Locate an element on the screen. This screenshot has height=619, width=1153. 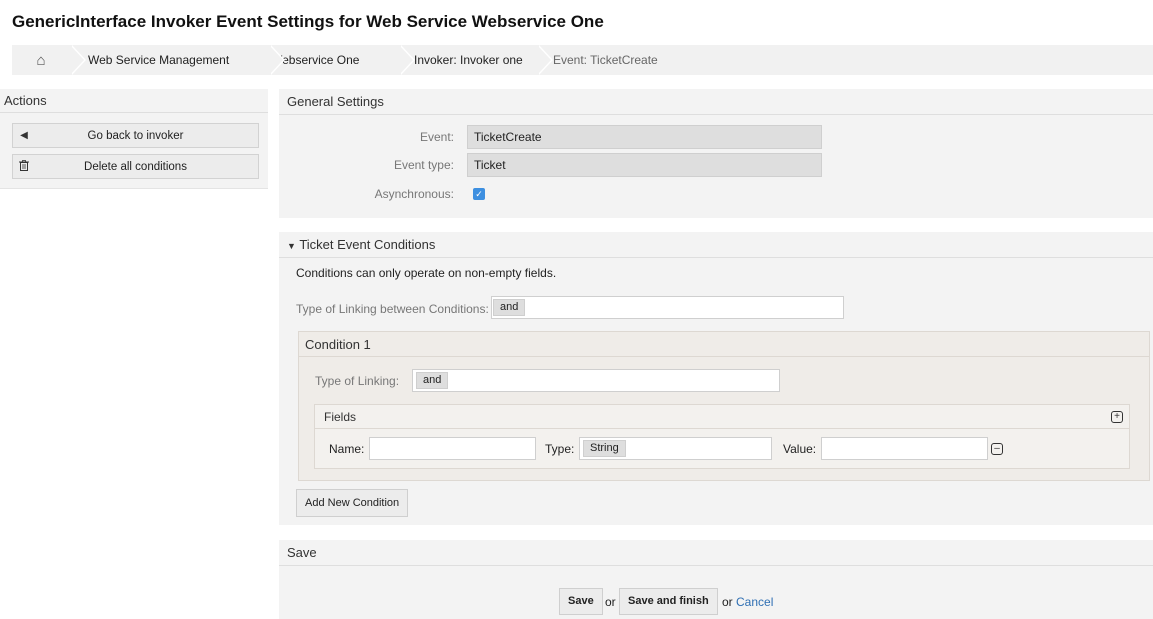
breadcrumb-event: Event: TicketCreate is located at coordinates (597, 60).